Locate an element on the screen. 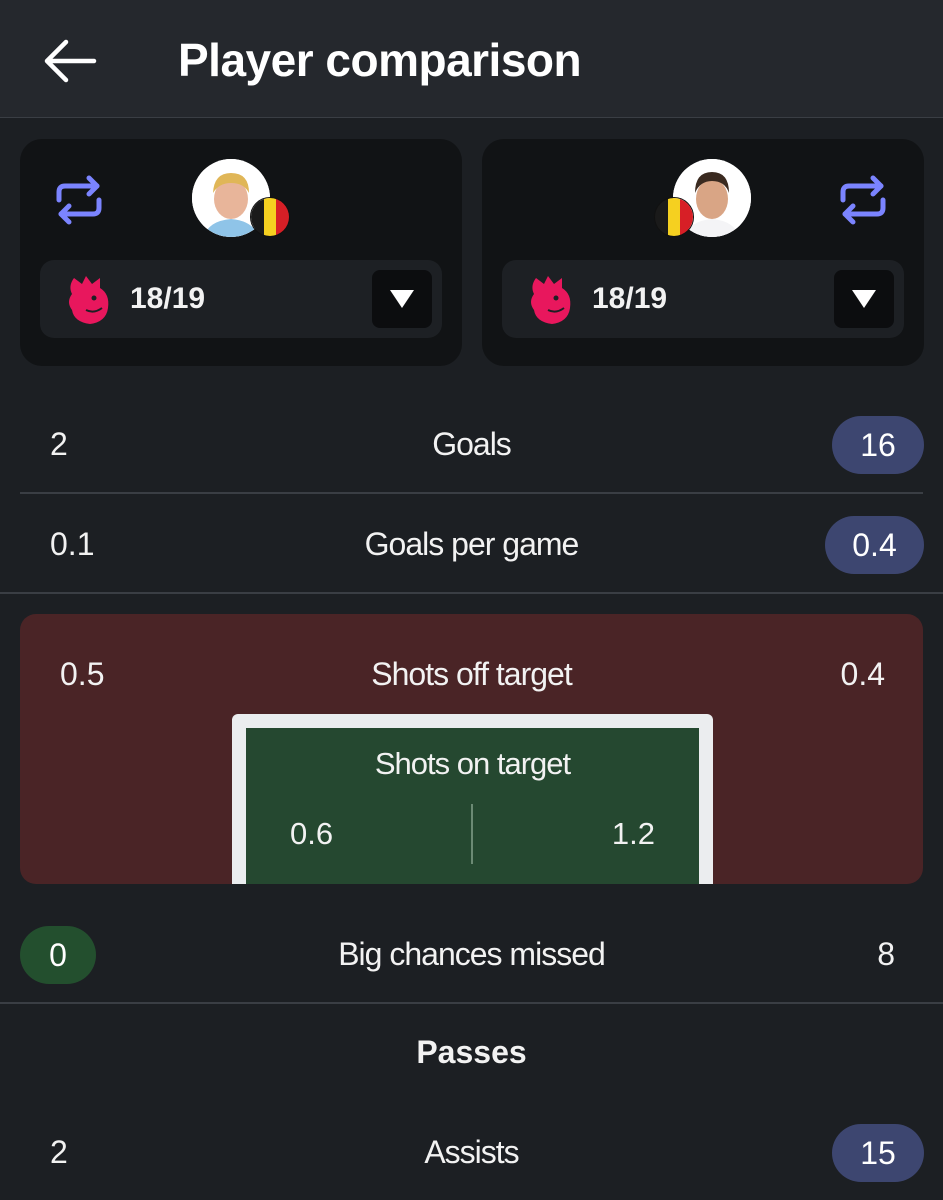 The image size is (943, 1200). stat-row-big-chances-missed: 0 Big chances missed 8 is located at coordinates (471, 955).